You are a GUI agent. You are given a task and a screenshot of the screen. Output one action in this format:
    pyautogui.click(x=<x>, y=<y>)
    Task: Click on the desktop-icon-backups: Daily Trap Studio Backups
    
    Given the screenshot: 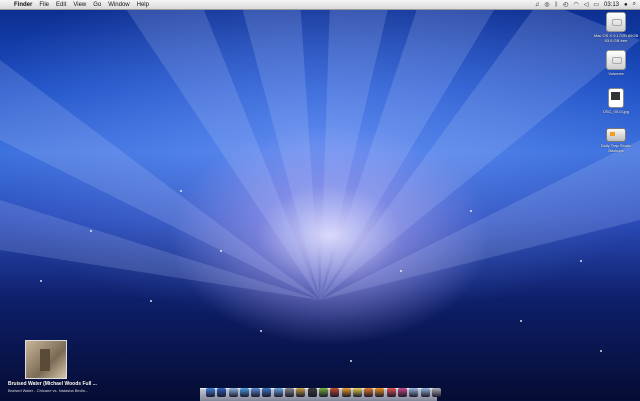 What is the action you would take?
    pyautogui.click(x=616, y=138)
    